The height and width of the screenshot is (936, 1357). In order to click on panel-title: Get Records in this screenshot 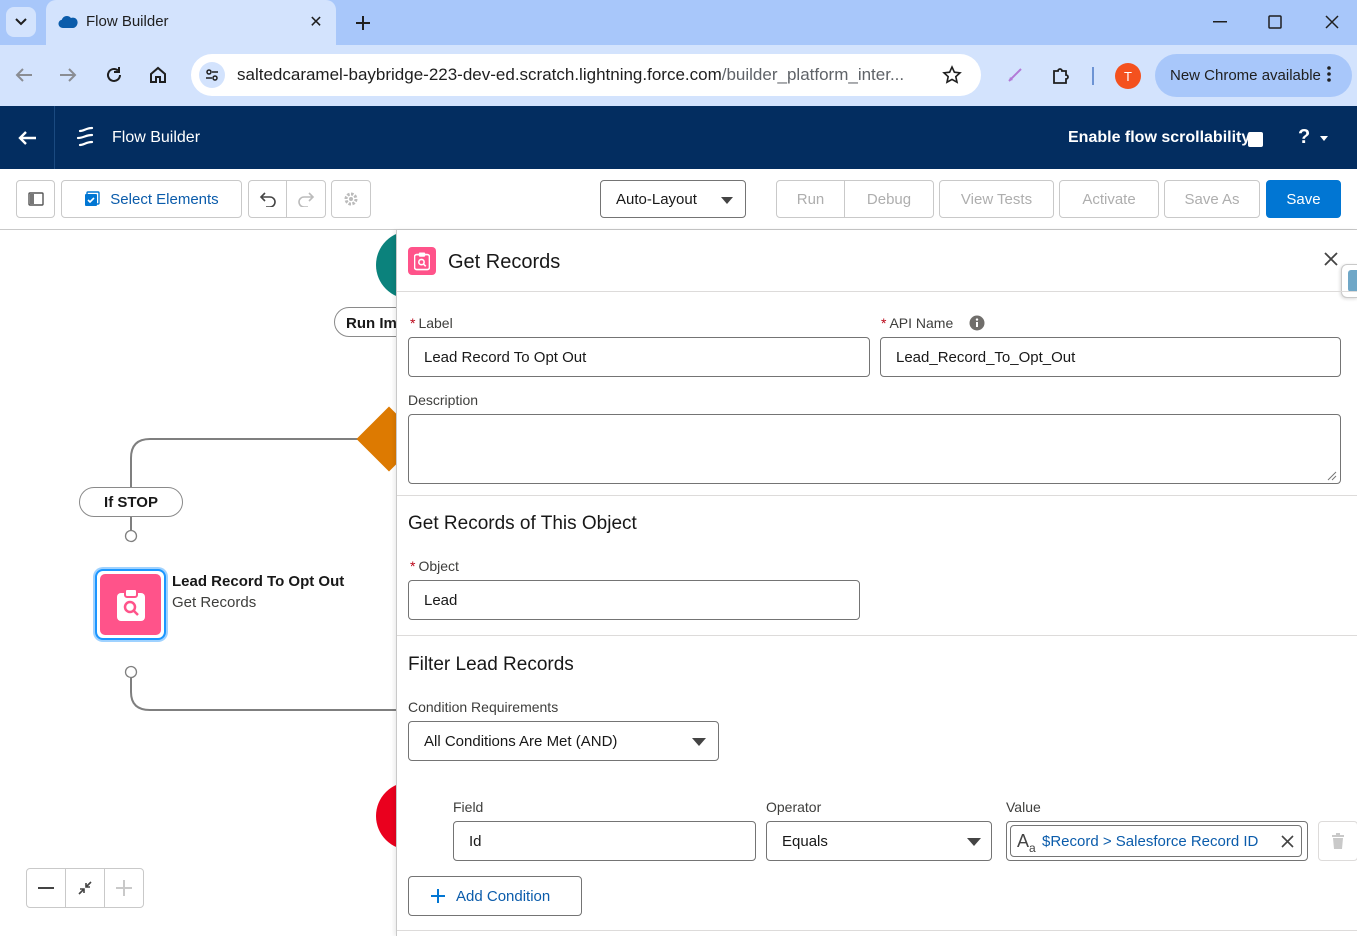, I will do `click(504, 262)`.